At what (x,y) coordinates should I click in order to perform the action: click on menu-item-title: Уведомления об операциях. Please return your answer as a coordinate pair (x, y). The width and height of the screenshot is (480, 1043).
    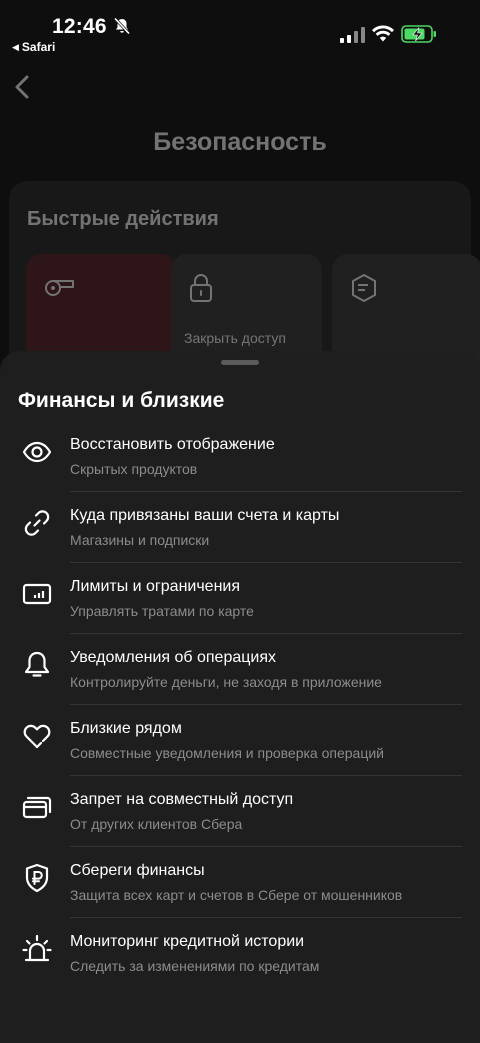
    Looking at the image, I should click on (173, 657).